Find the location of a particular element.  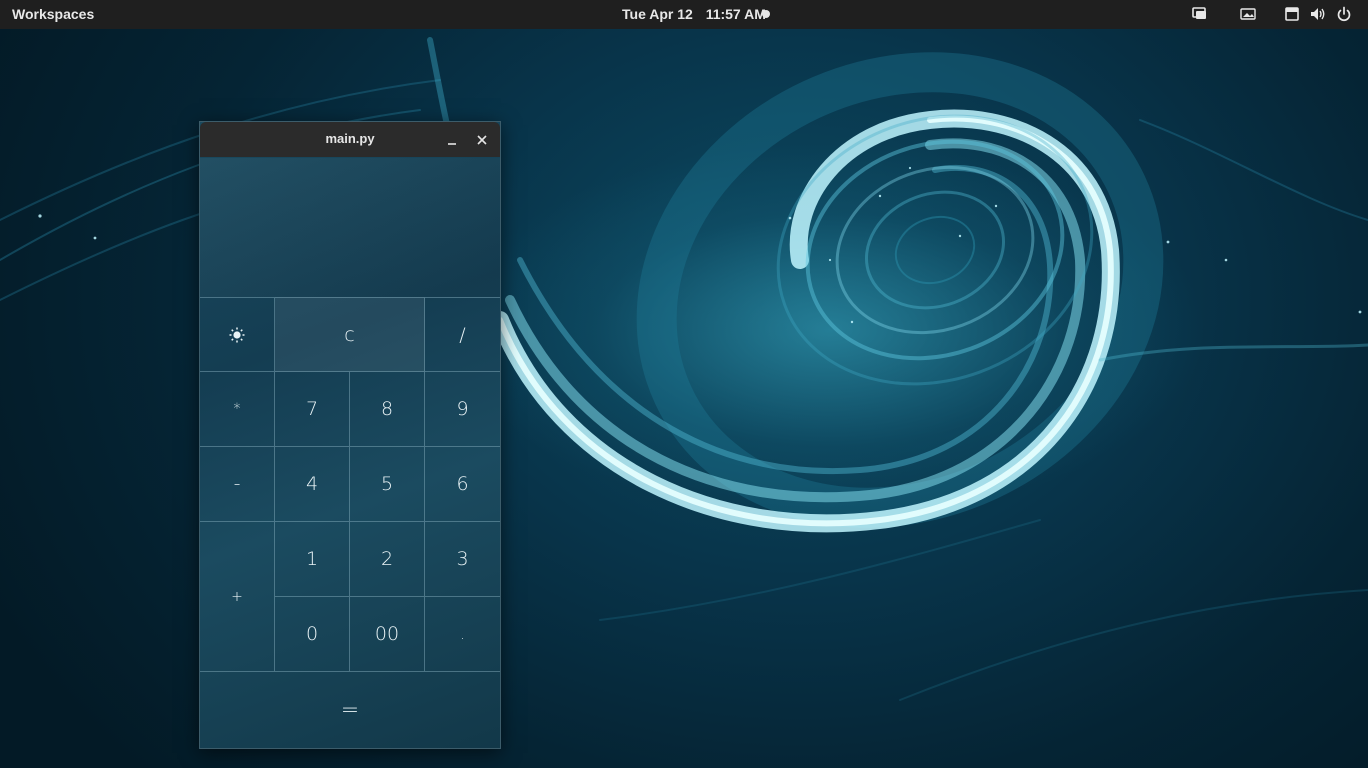

minimize-button is located at coordinates (452, 140).